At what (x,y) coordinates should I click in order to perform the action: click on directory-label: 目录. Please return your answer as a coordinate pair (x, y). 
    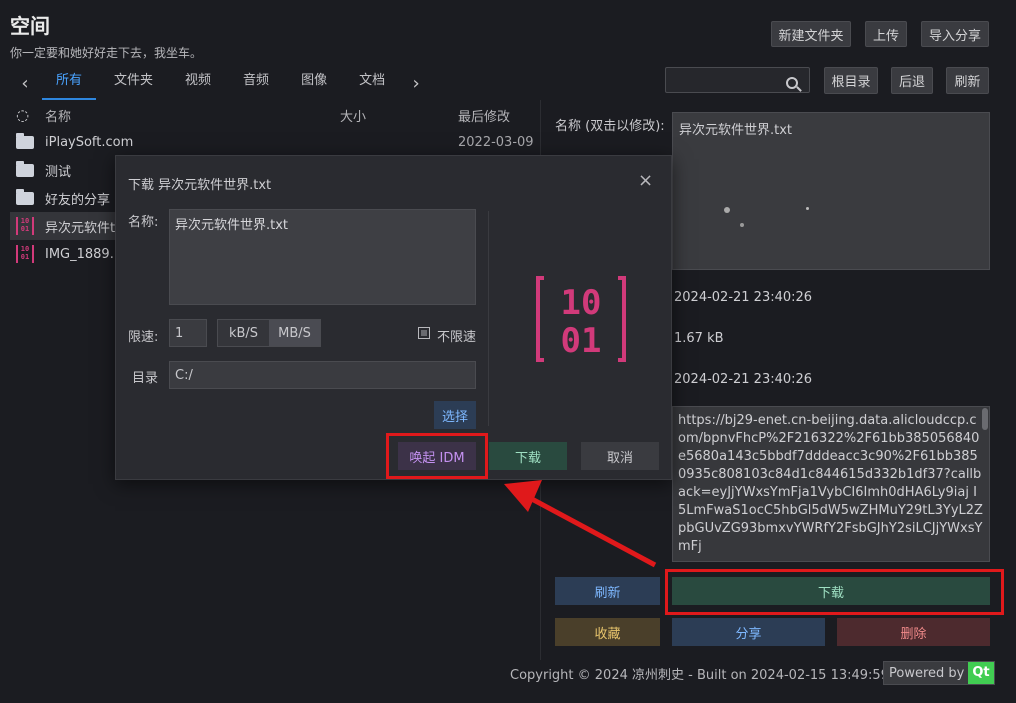
    Looking at the image, I should click on (145, 378).